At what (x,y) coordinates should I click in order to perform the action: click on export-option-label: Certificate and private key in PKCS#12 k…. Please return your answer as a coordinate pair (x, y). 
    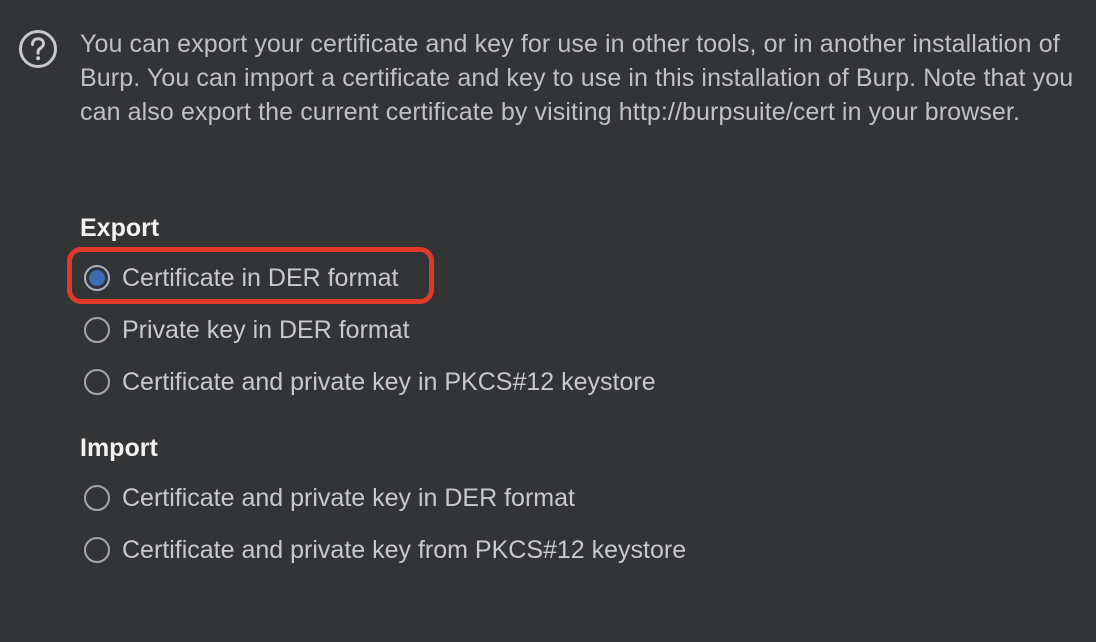
    Looking at the image, I should click on (389, 381).